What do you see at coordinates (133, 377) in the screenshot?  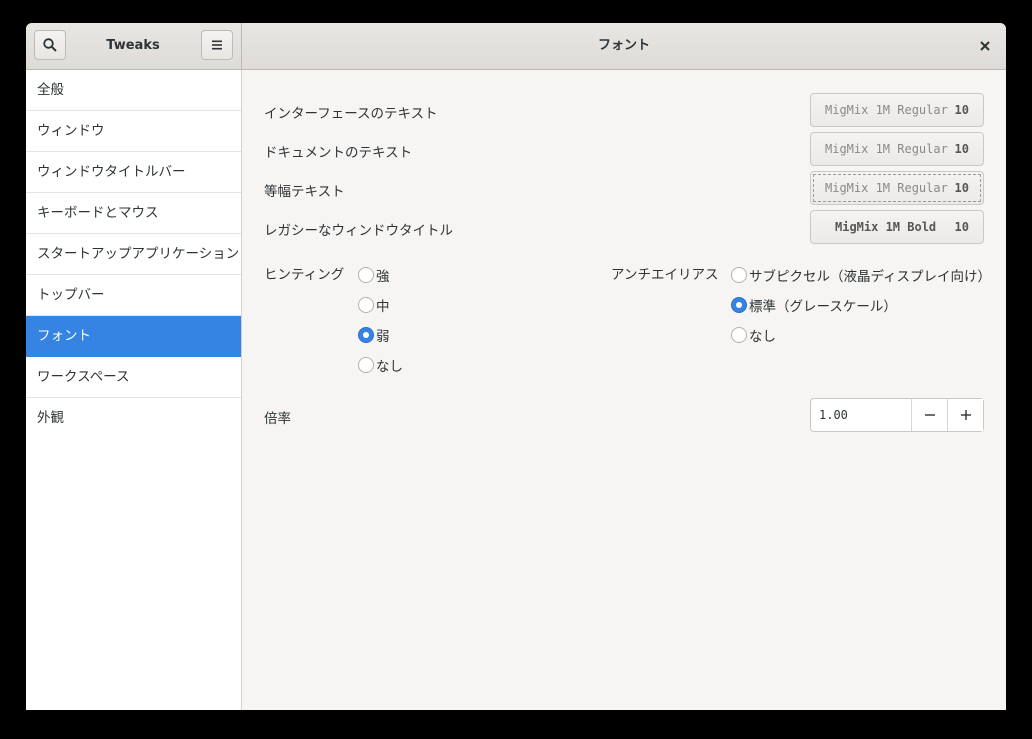 I see `sidebar-item-workspaces: ワークスペース` at bounding box center [133, 377].